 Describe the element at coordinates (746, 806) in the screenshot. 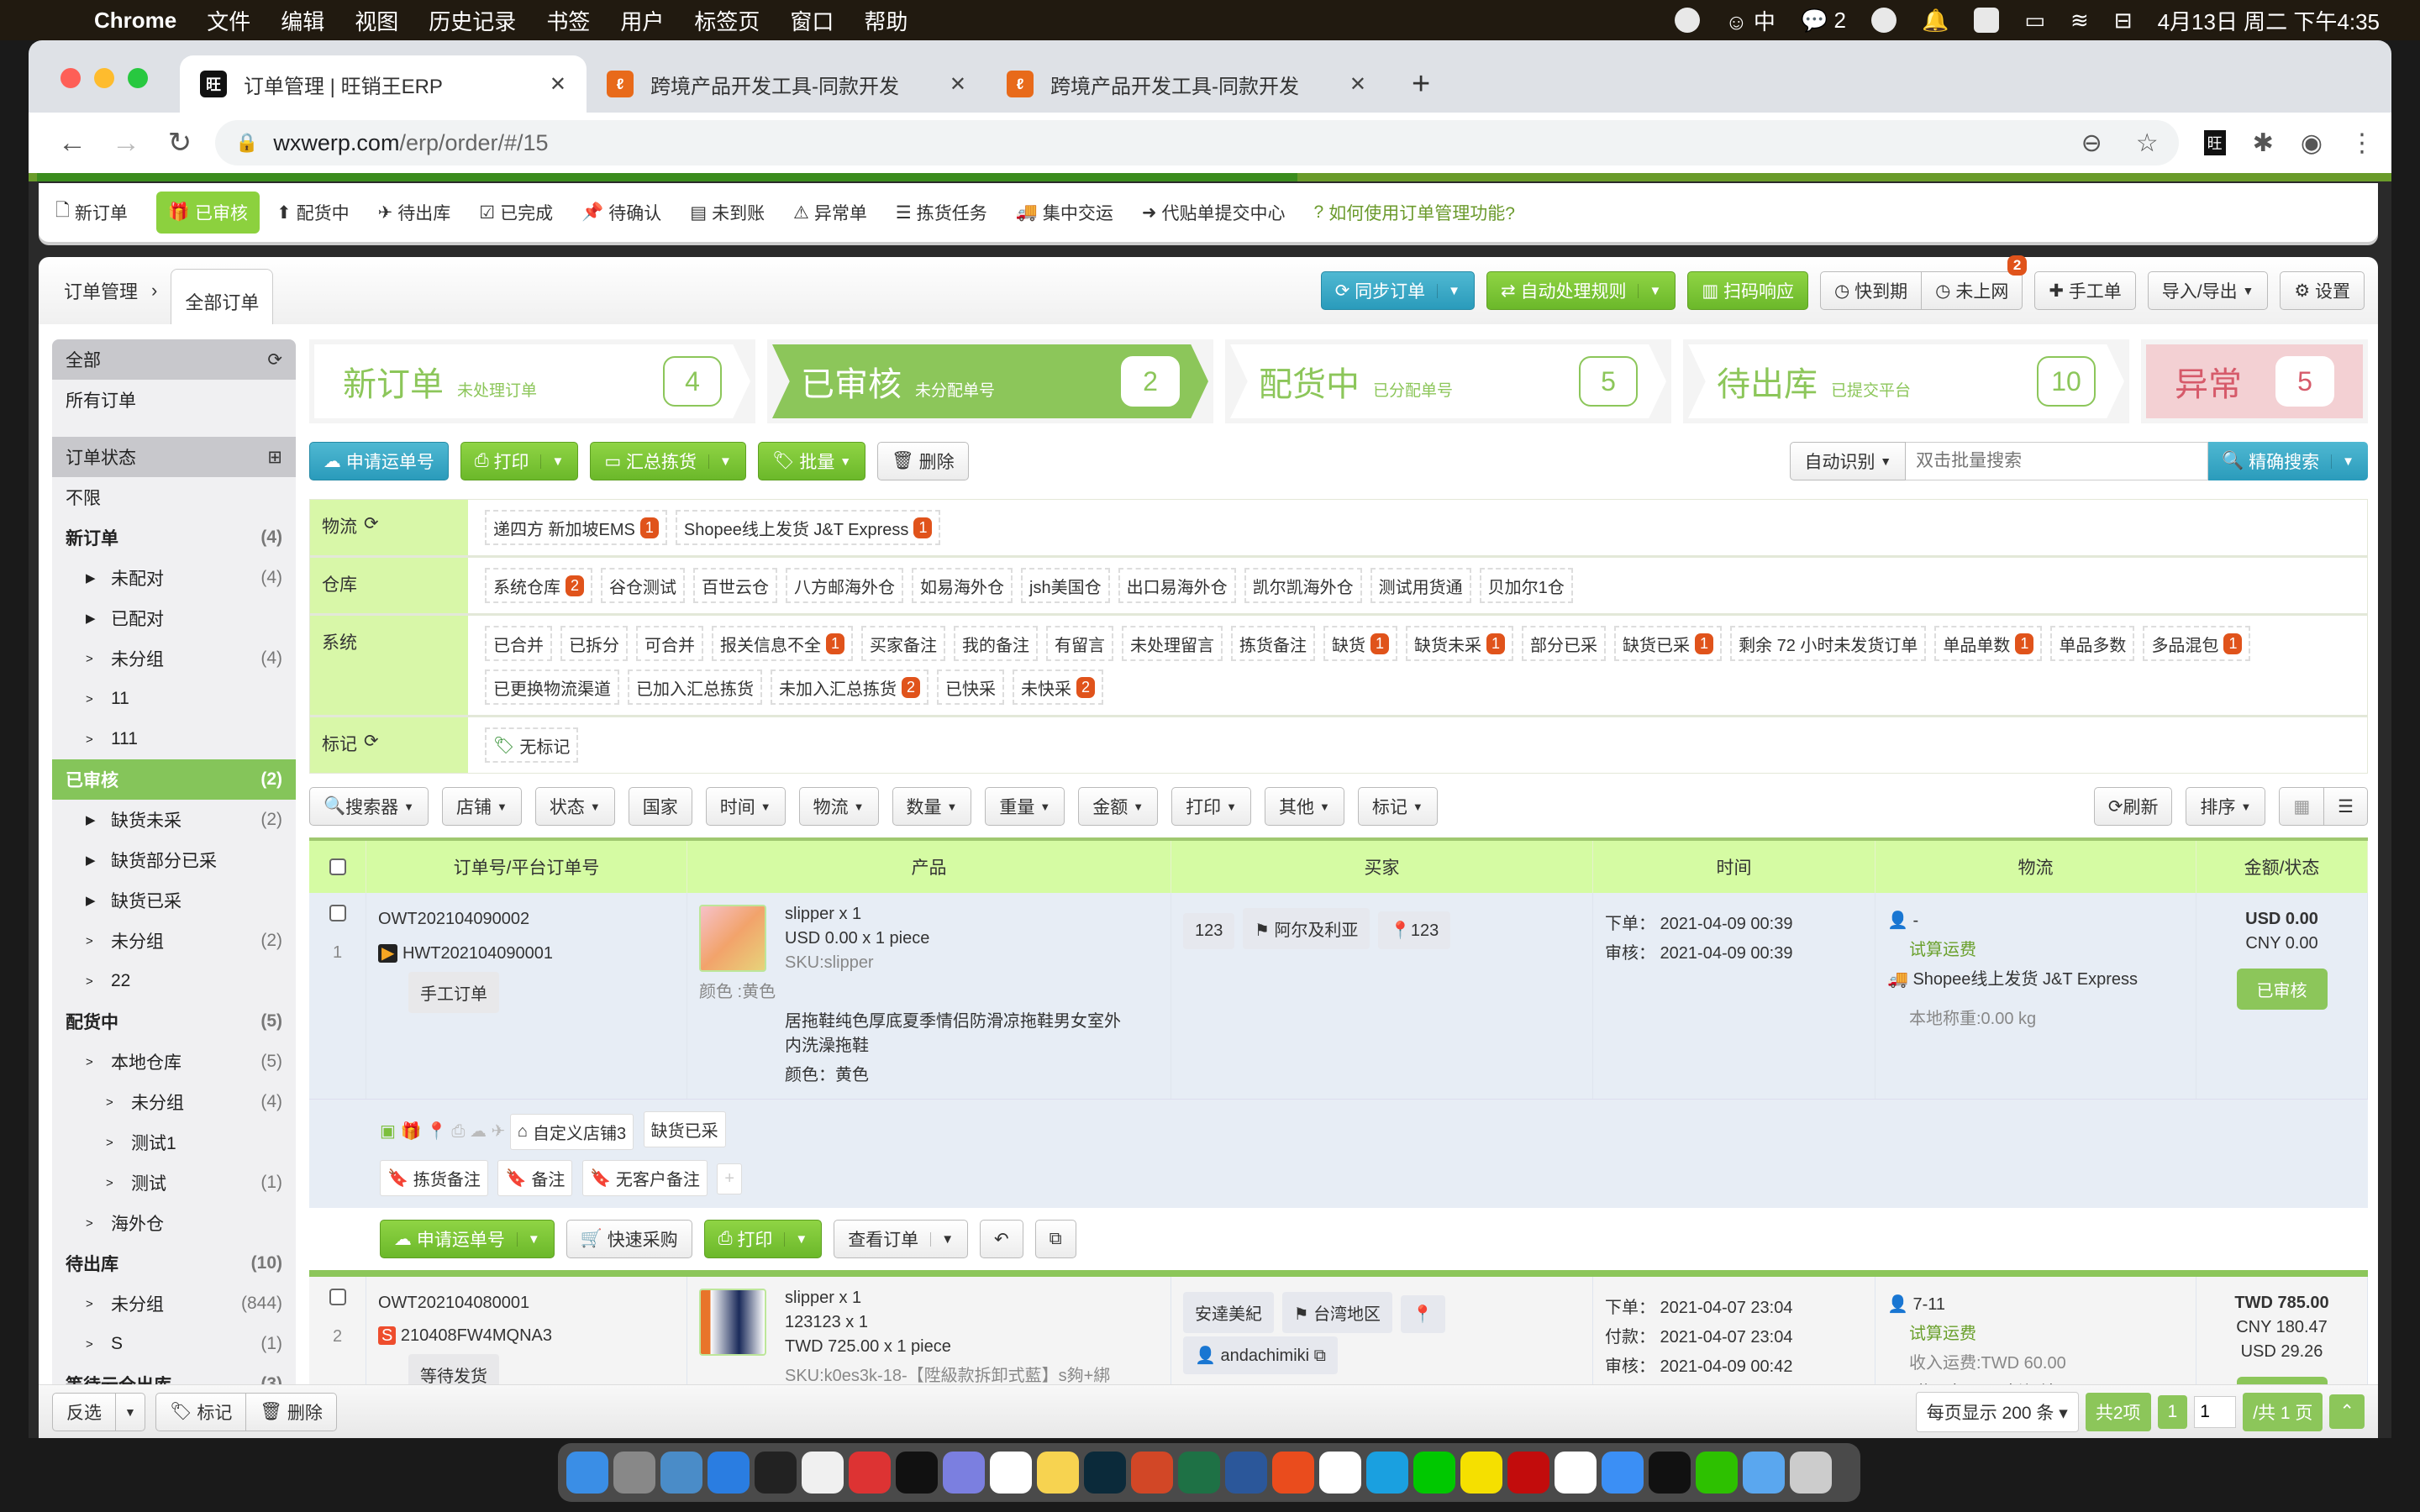

I see `filter-dropdown: 时间 ▼` at that location.